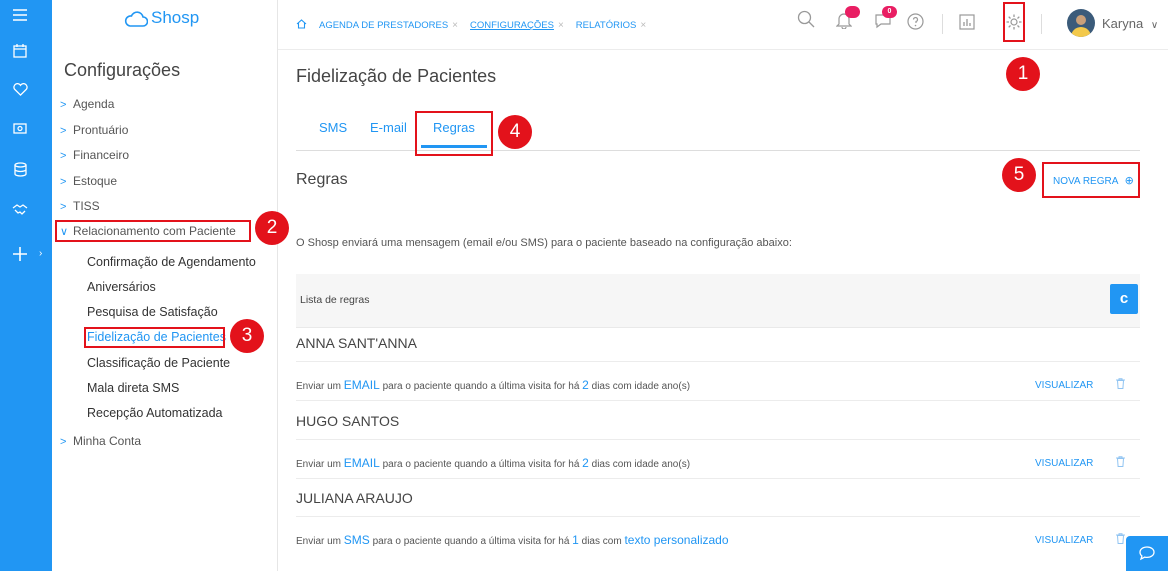 The image size is (1168, 571). Describe the element at coordinates (20, 16) in the screenshot. I see `menu-icon` at that location.